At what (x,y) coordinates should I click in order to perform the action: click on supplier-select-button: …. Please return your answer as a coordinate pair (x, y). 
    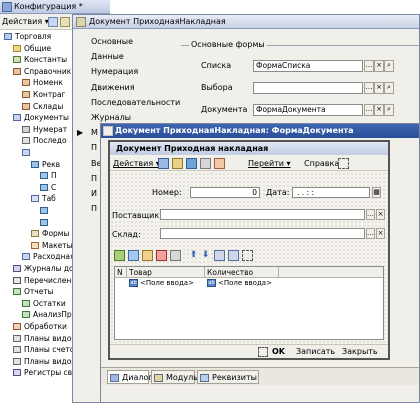
    Looking at the image, I should click on (370, 214).